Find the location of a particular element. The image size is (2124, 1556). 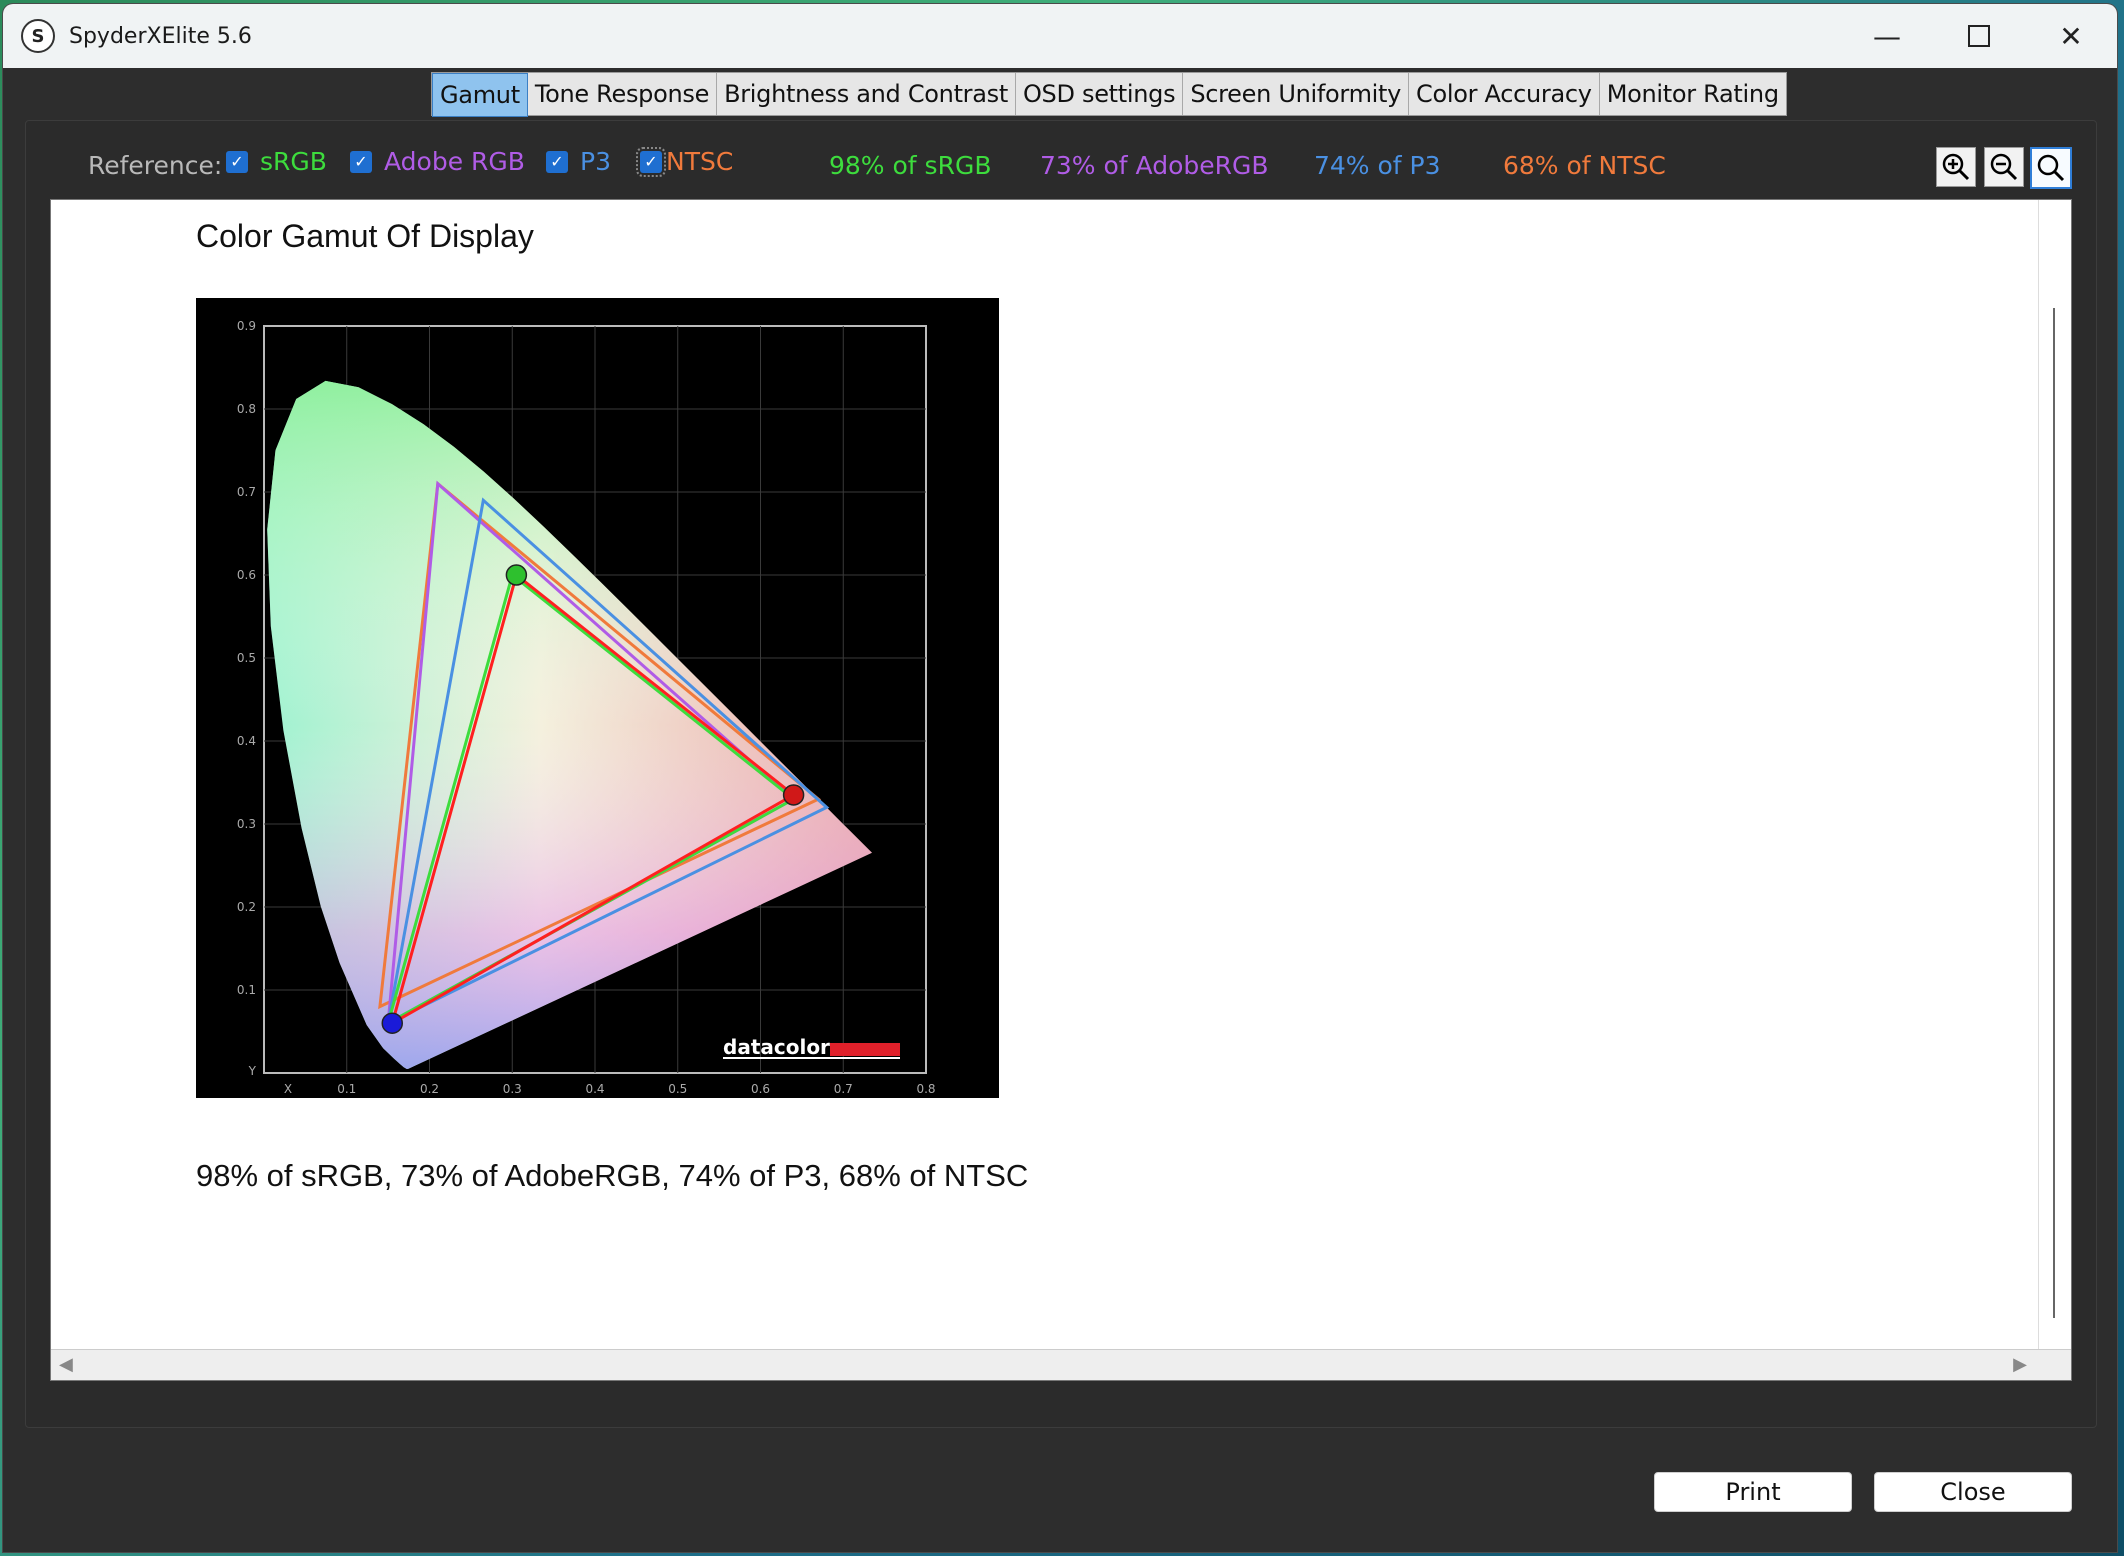

x-tick-label: 0.4 is located at coordinates (594, 1089).